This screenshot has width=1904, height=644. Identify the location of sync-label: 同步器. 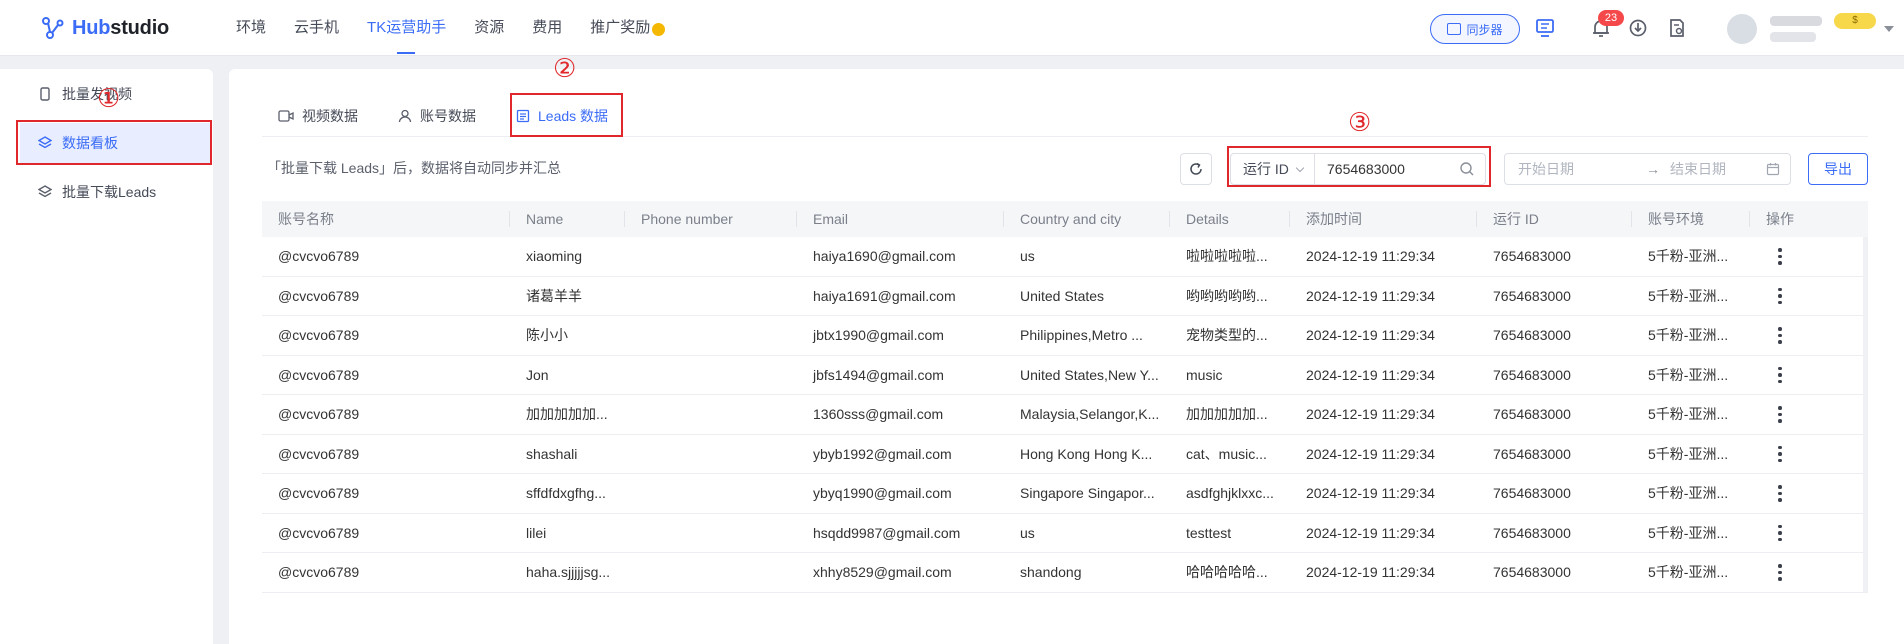
(1484, 29).